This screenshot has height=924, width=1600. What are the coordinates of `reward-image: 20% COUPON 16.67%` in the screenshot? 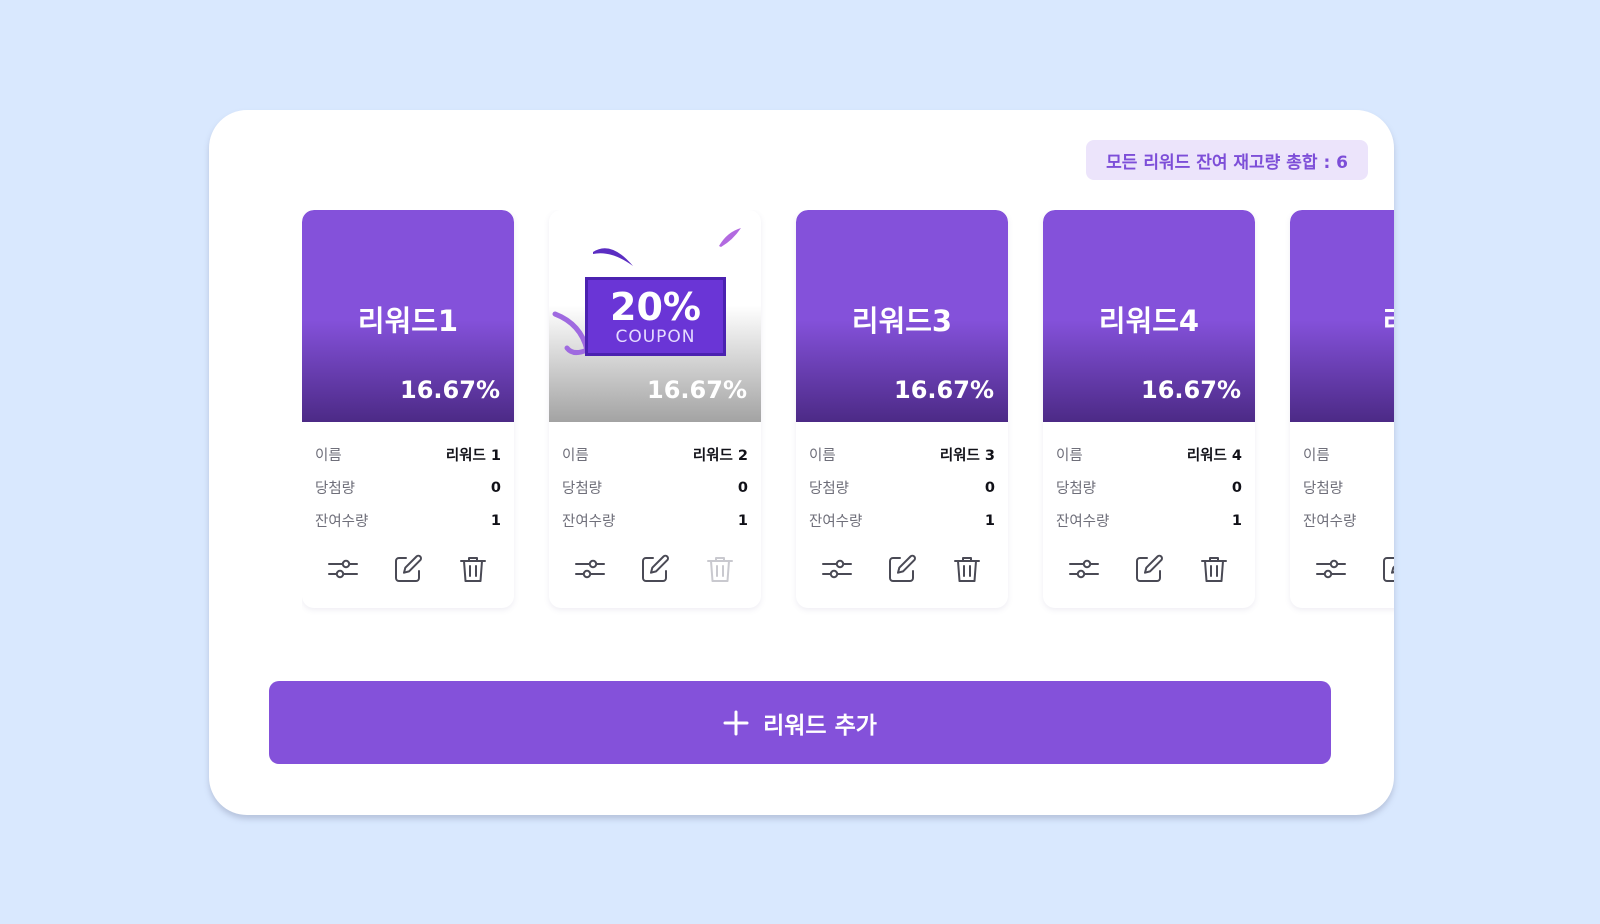 It's located at (655, 316).